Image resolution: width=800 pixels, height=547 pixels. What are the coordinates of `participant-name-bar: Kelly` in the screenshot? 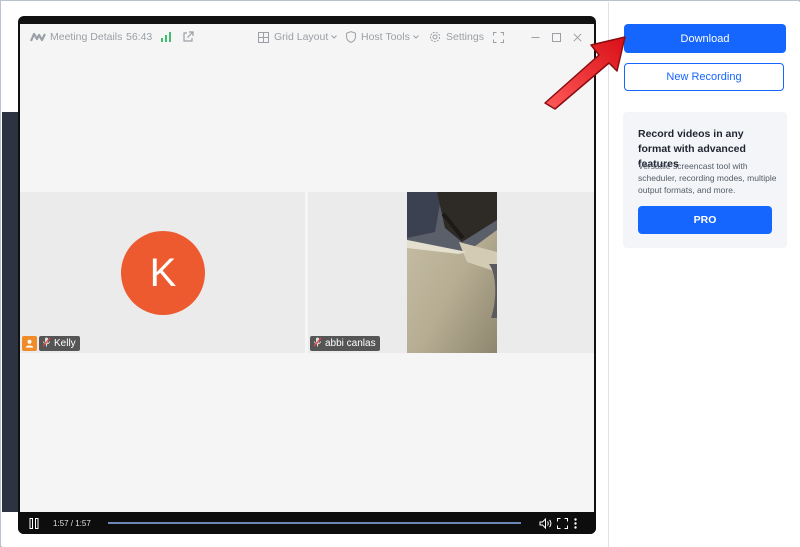 It's located at (51, 343).